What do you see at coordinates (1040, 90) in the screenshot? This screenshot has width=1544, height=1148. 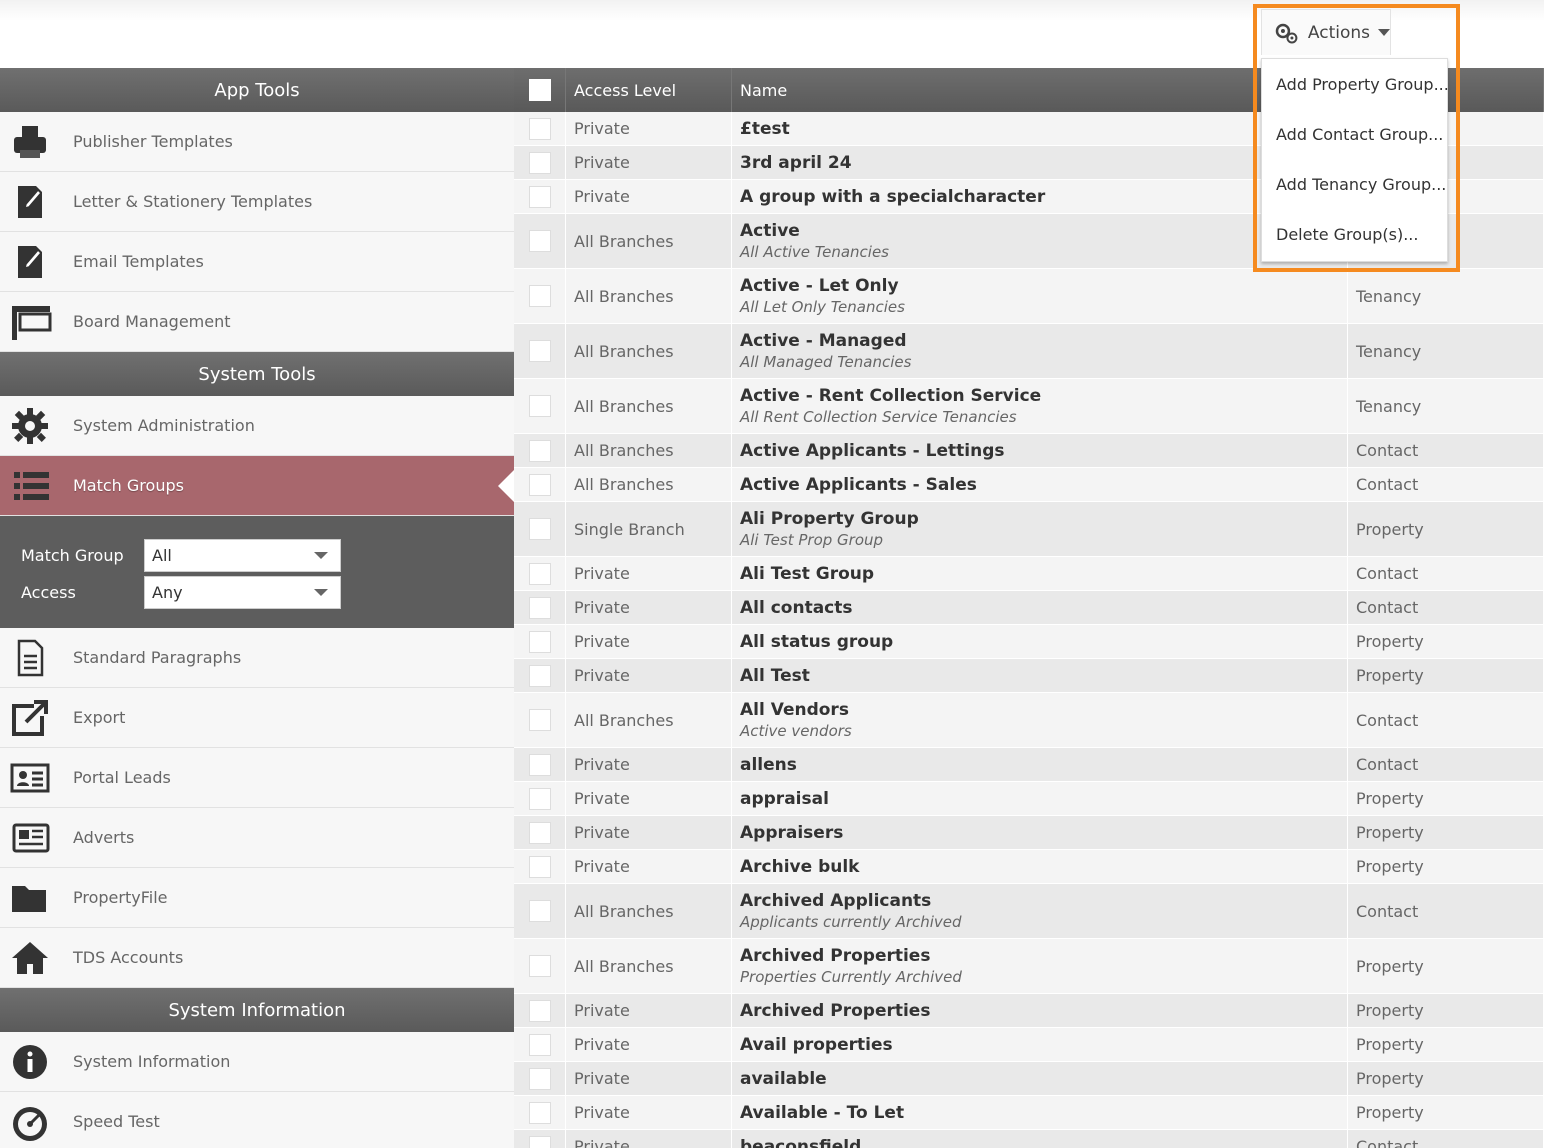 I see `column-header-name: Name` at bounding box center [1040, 90].